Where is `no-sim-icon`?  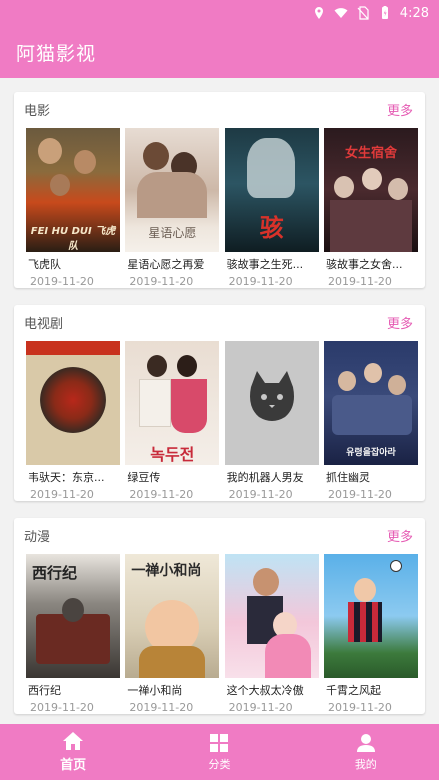
no-sim-icon is located at coordinates (363, 13).